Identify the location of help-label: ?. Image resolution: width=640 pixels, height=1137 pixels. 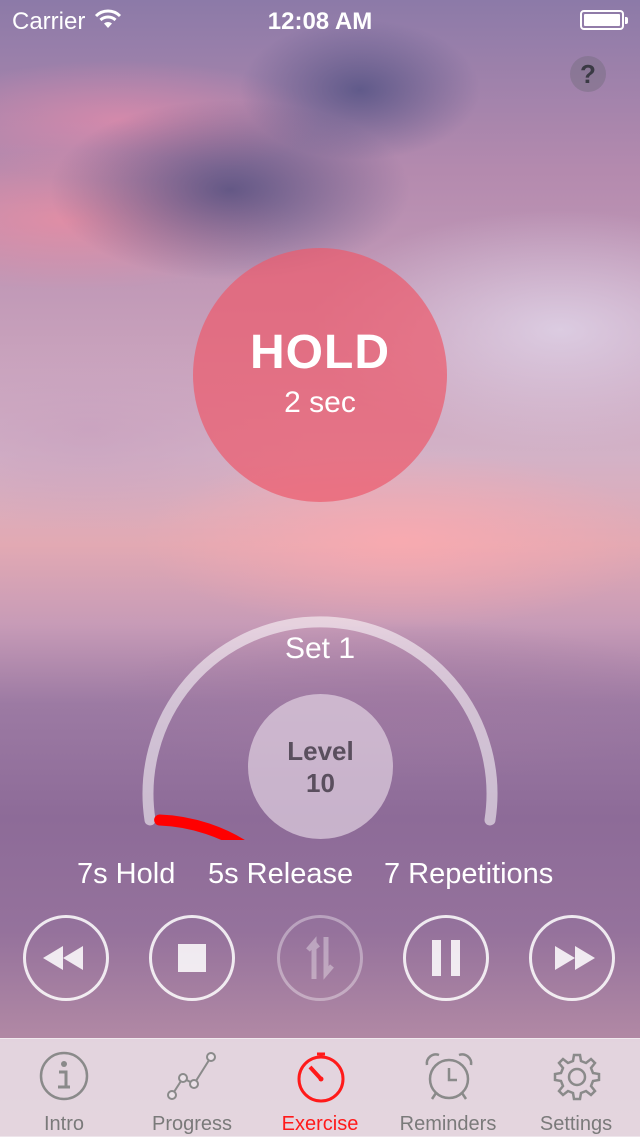
(588, 73).